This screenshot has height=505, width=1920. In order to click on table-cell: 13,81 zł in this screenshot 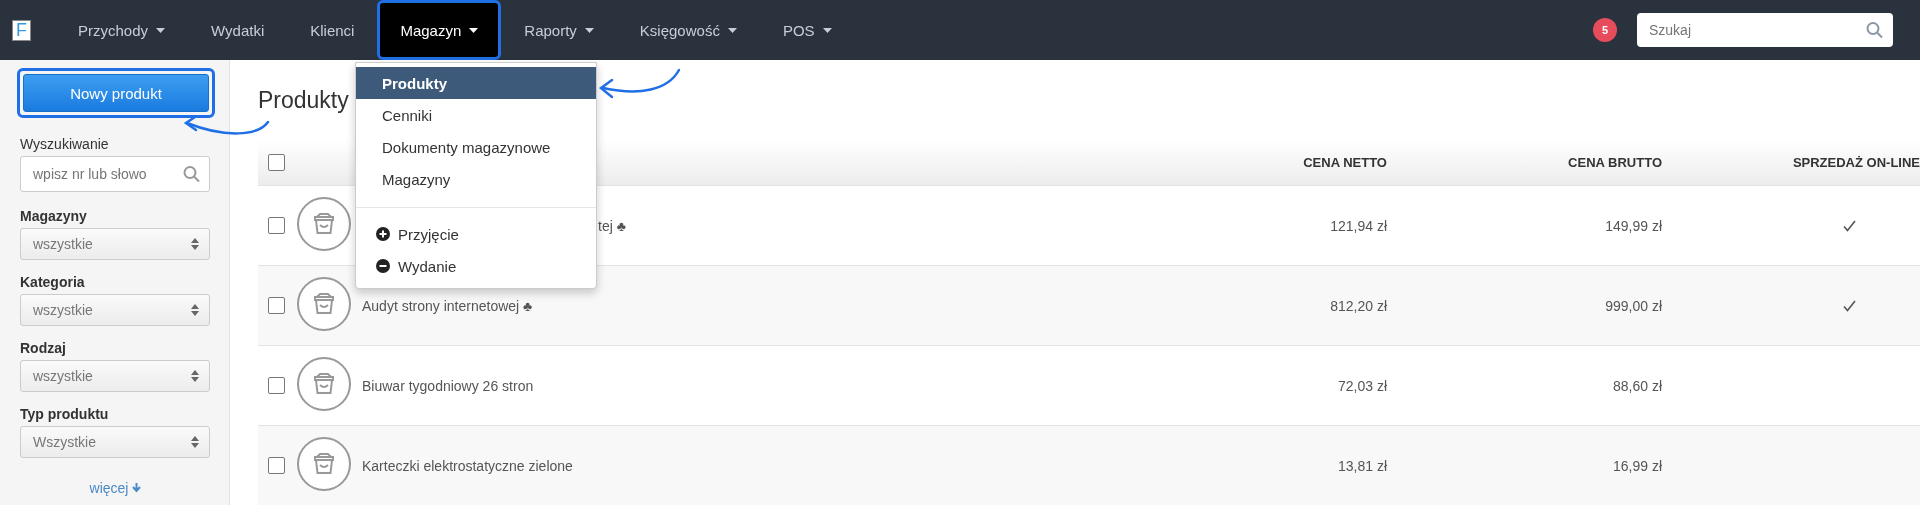, I will do `click(1362, 465)`.